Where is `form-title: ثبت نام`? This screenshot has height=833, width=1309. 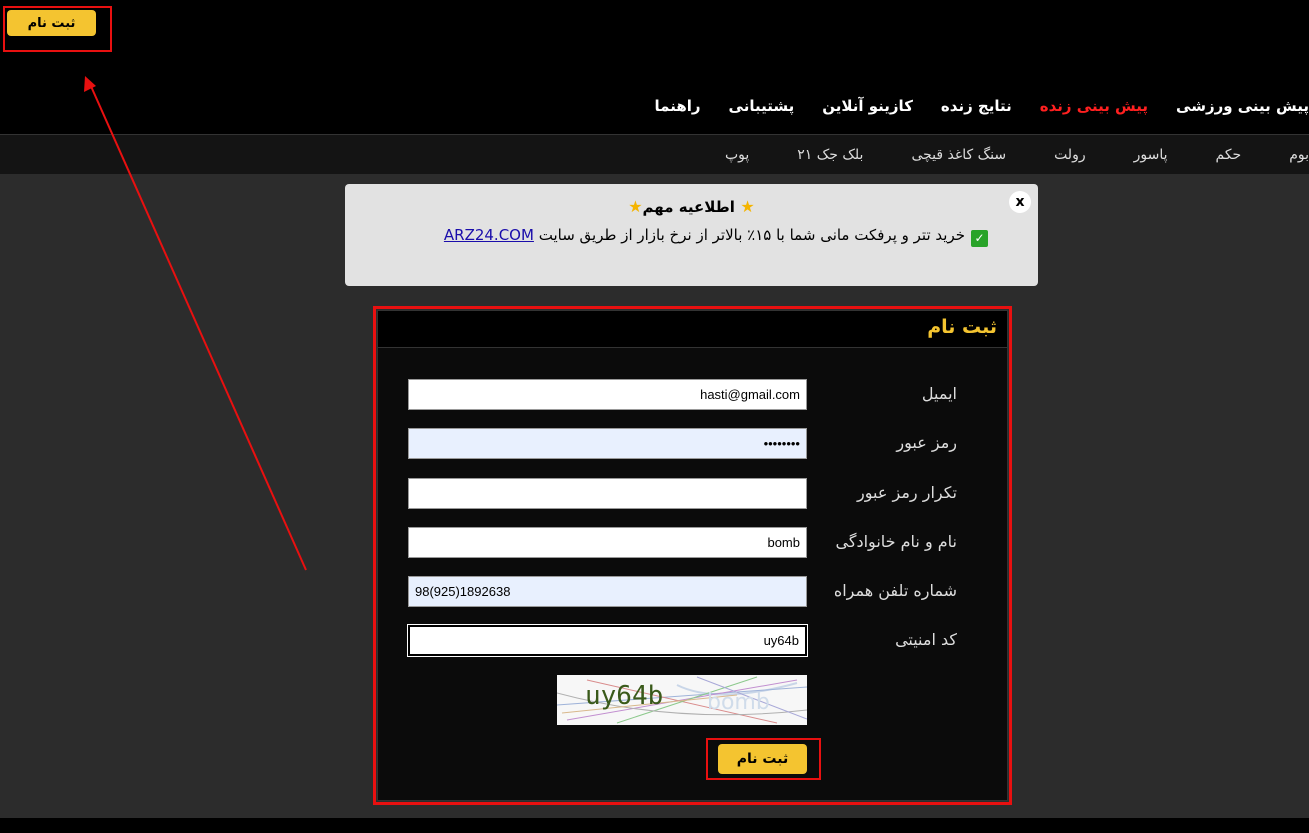 form-title: ثبت نام is located at coordinates (962, 327).